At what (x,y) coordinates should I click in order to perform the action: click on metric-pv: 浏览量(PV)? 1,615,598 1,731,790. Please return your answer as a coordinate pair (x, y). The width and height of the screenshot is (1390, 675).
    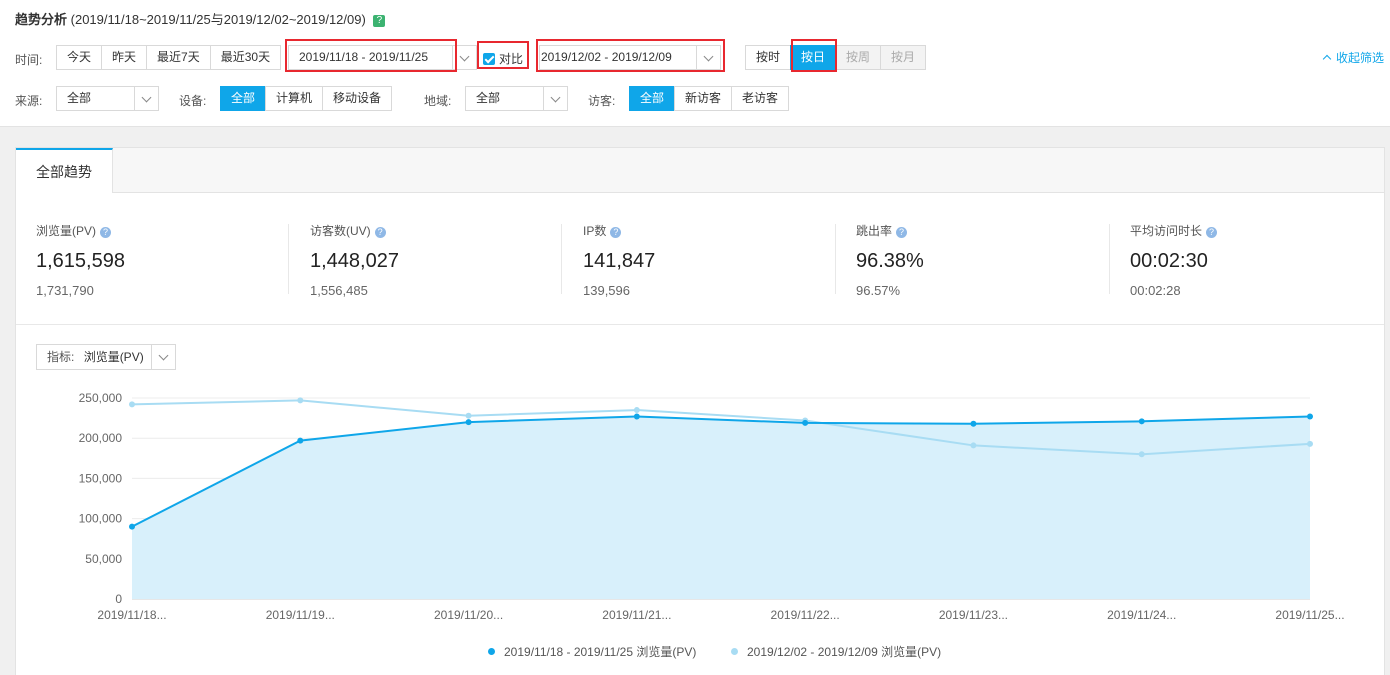
    Looking at the image, I should click on (80, 260).